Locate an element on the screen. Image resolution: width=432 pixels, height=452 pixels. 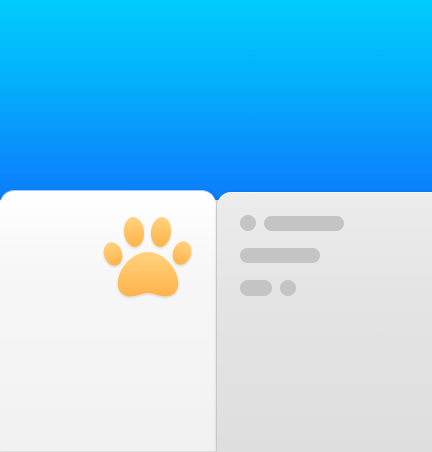
paw-toe-left is located at coordinates (113, 254).